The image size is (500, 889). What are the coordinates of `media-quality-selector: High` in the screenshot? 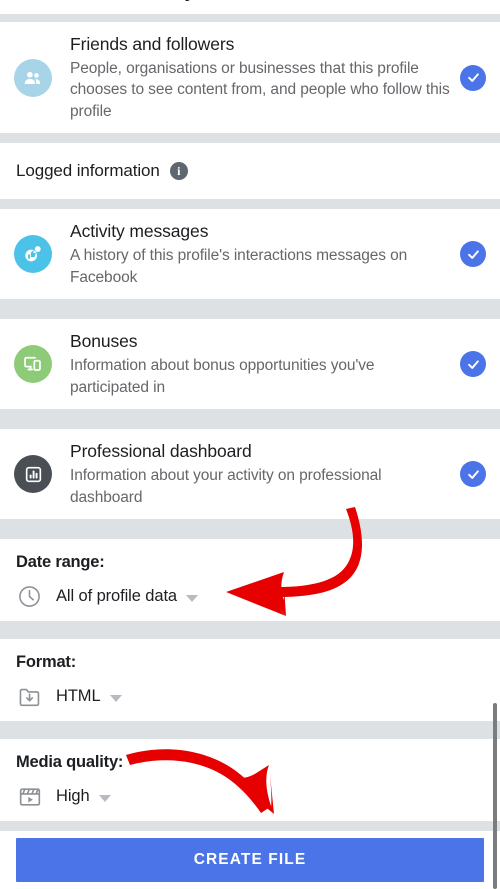 It's located at (250, 796).